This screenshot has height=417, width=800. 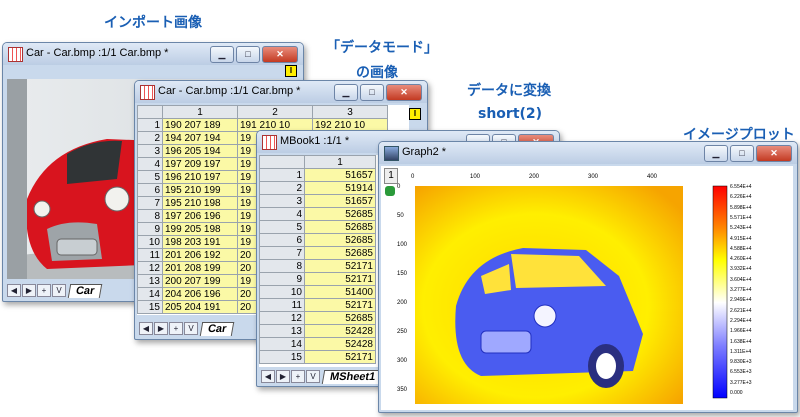 I want to click on table-cell: 201 206 192, so click(x=200, y=255).